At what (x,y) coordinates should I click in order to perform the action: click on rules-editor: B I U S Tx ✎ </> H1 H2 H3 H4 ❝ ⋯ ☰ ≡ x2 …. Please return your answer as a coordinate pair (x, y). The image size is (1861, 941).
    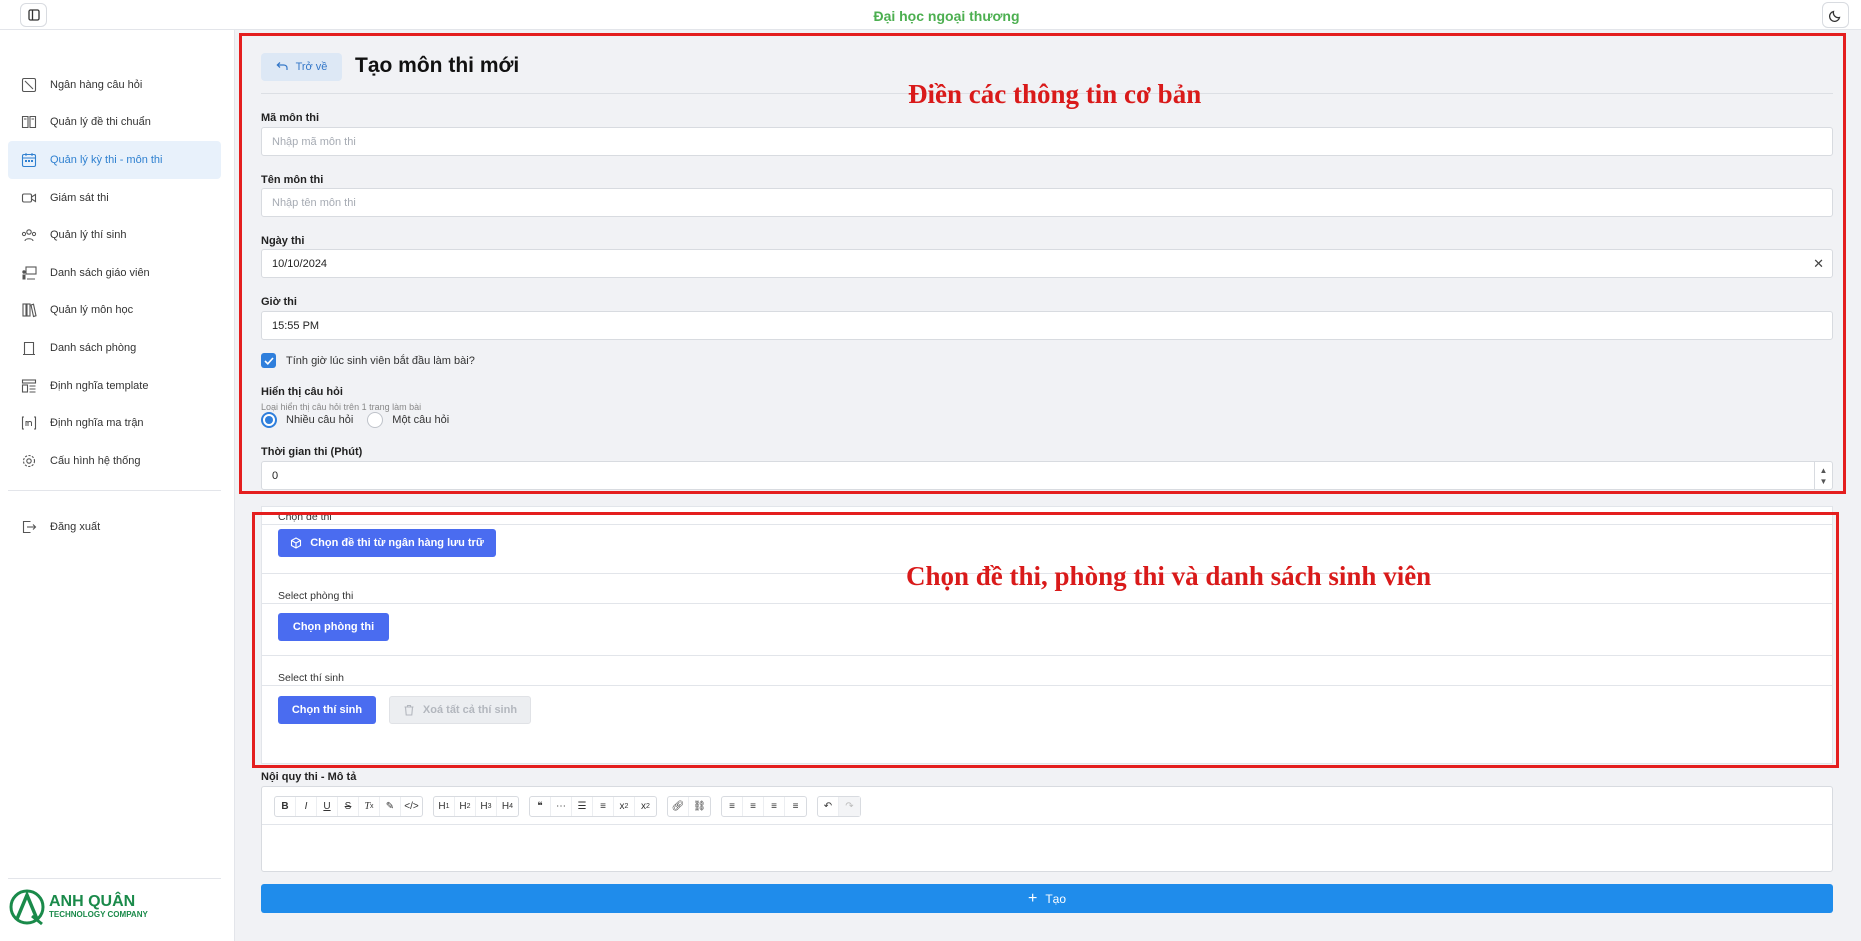
    Looking at the image, I should click on (1047, 829).